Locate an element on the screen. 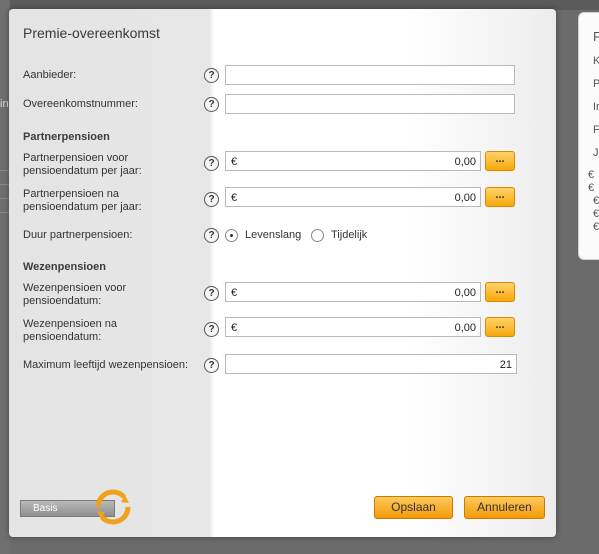 The height and width of the screenshot is (554, 599). cancel-button: Annuleren is located at coordinates (504, 507).